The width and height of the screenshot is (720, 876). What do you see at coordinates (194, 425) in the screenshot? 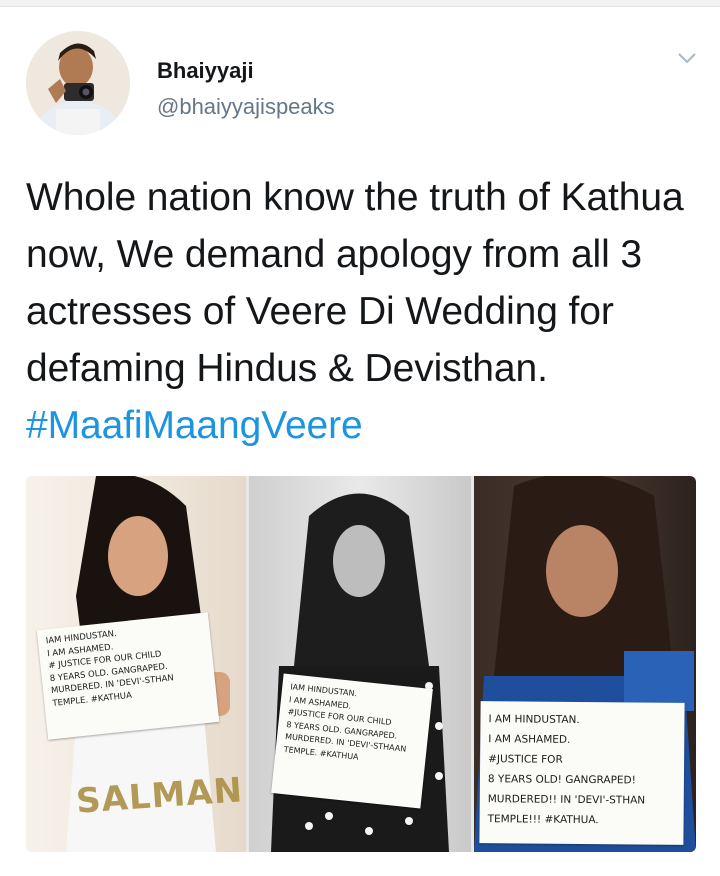
I see `hashtag-link: #MaafiMaangVeere` at bounding box center [194, 425].